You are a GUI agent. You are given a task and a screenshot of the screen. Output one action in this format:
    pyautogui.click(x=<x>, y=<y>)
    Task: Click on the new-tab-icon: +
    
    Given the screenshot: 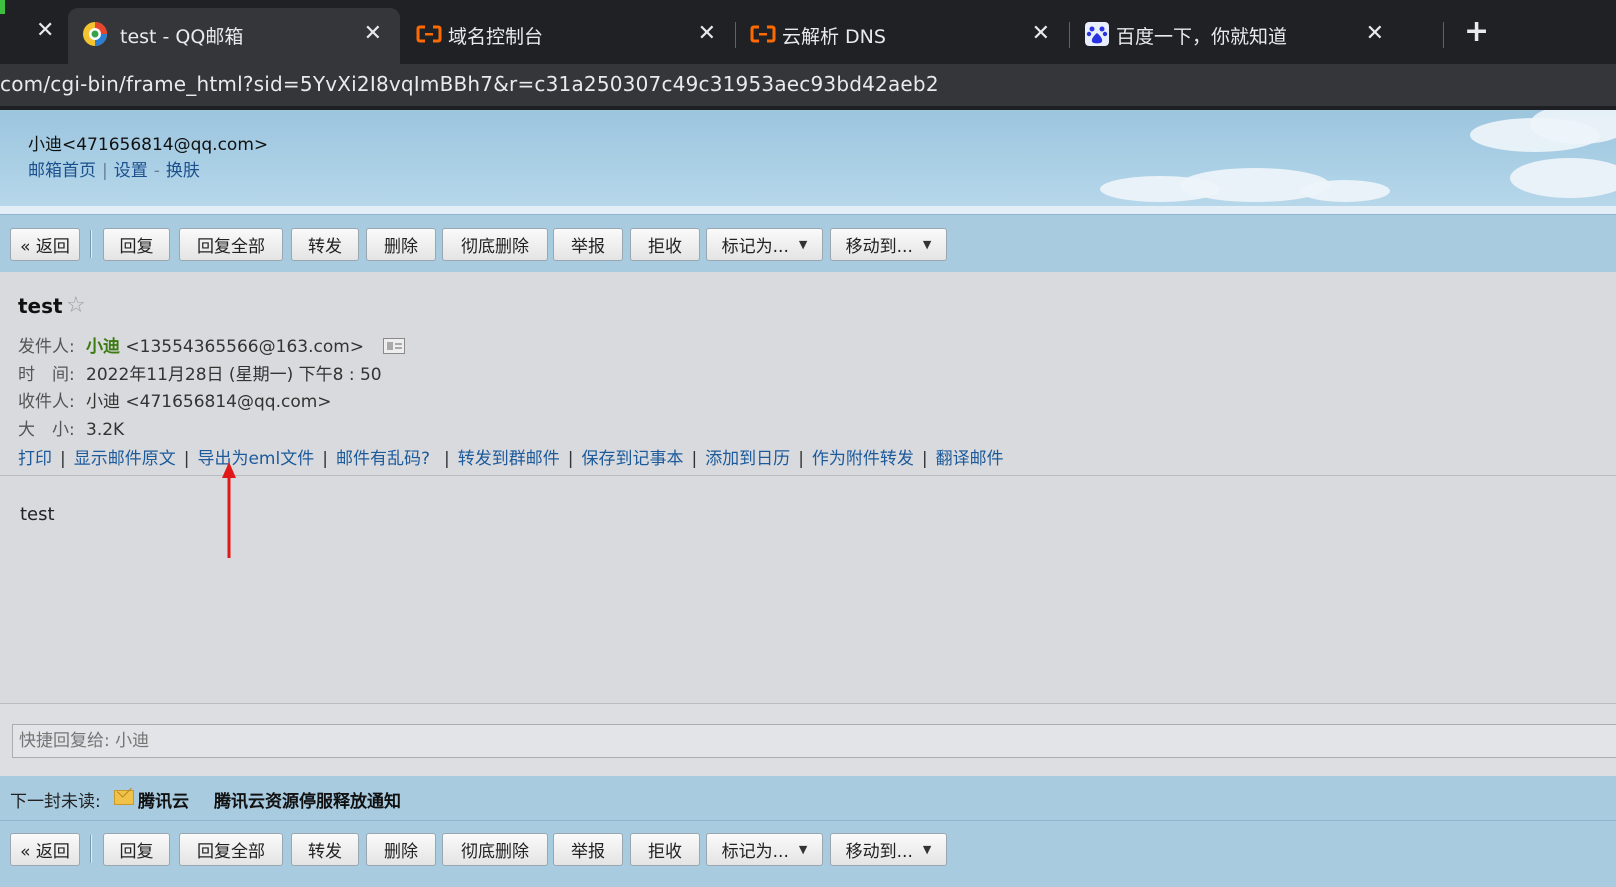 What is the action you would take?
    pyautogui.click(x=1476, y=31)
    